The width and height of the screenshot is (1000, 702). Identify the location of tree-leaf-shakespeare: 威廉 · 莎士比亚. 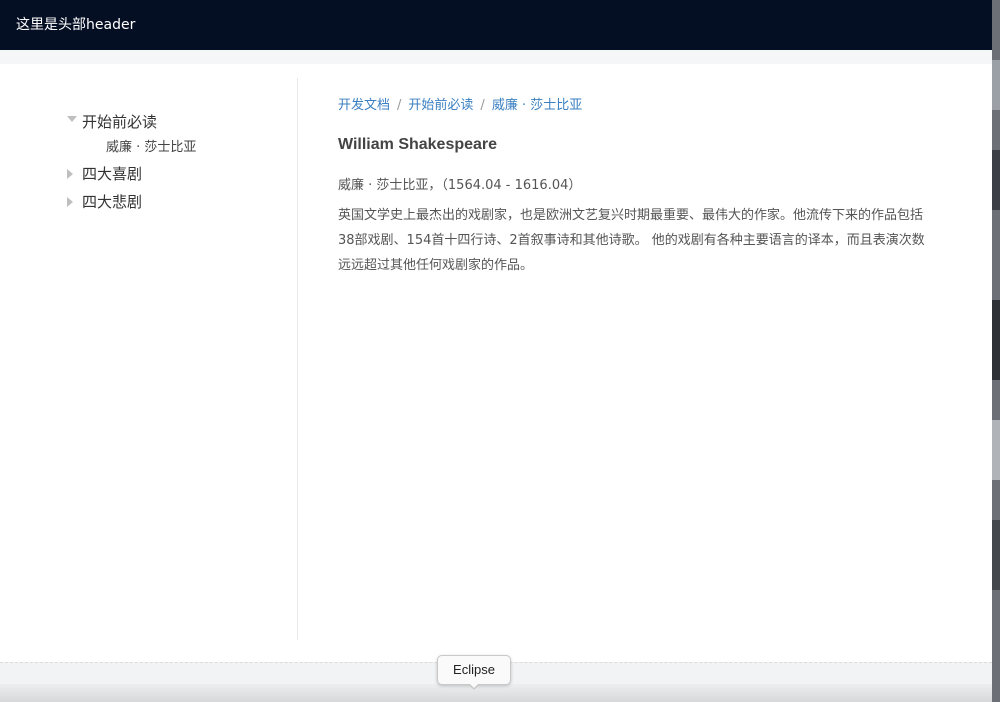
(130, 148).